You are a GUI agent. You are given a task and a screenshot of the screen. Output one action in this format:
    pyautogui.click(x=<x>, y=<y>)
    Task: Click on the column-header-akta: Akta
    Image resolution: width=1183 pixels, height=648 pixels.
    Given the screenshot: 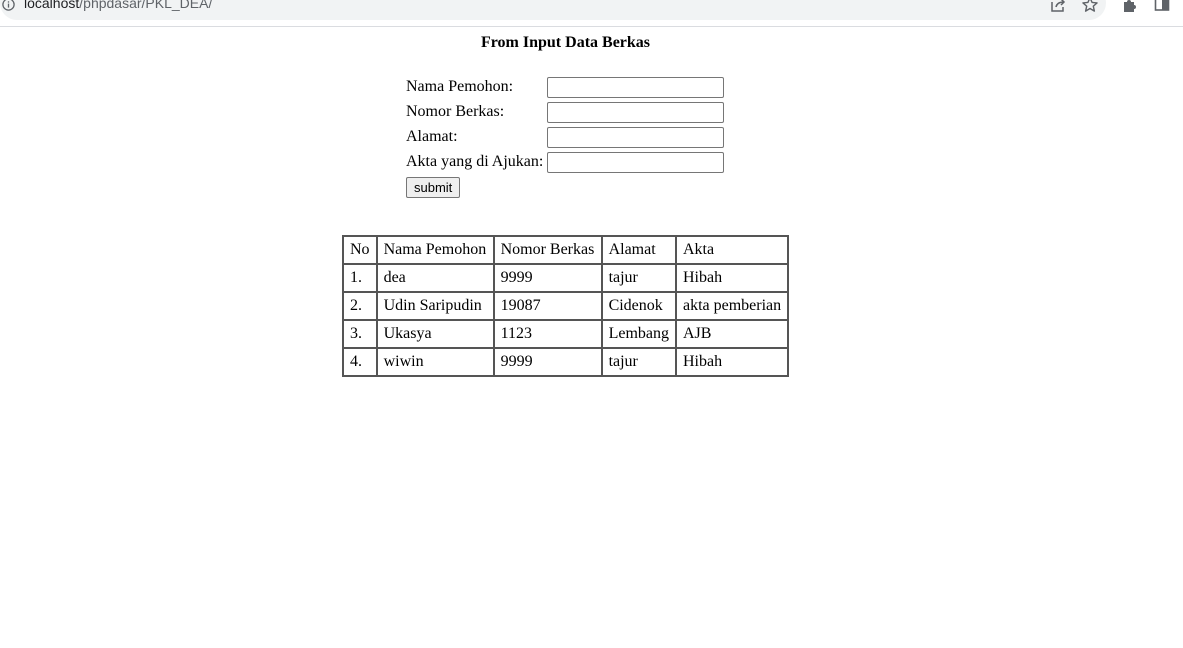 What is the action you would take?
    pyautogui.click(x=732, y=250)
    